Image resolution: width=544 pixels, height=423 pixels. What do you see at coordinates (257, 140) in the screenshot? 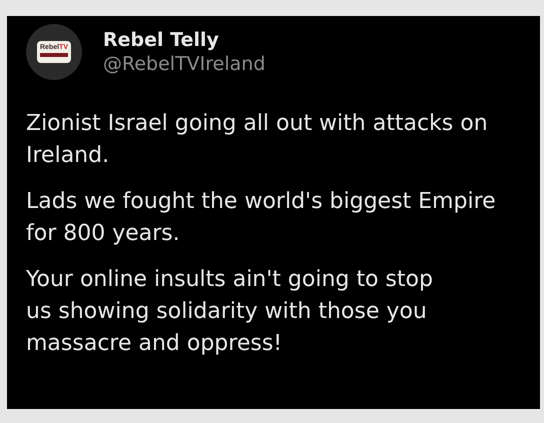
I see `post-paragraph: Zionist Israel going all out with attacks on Ireland.` at bounding box center [257, 140].